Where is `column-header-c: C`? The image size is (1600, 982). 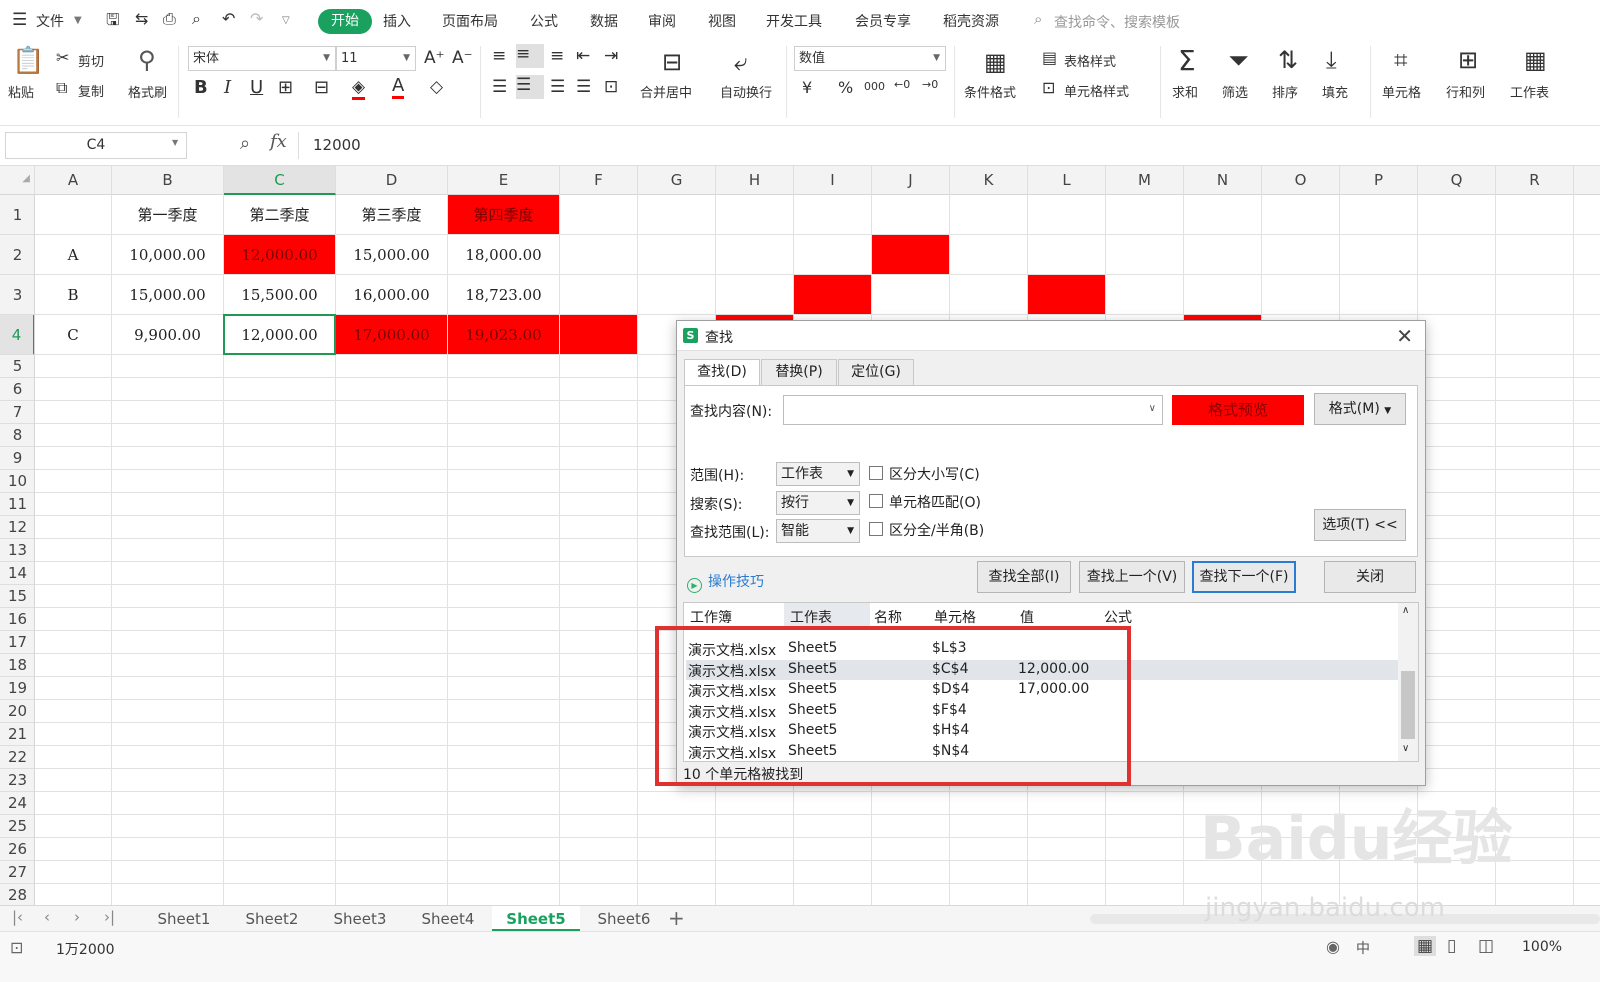 column-header-c: C is located at coordinates (280, 180).